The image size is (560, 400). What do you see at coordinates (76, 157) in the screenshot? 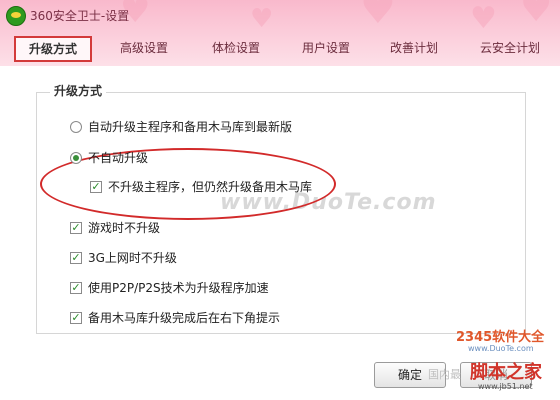
I see `radio-selected-icon` at bounding box center [76, 157].